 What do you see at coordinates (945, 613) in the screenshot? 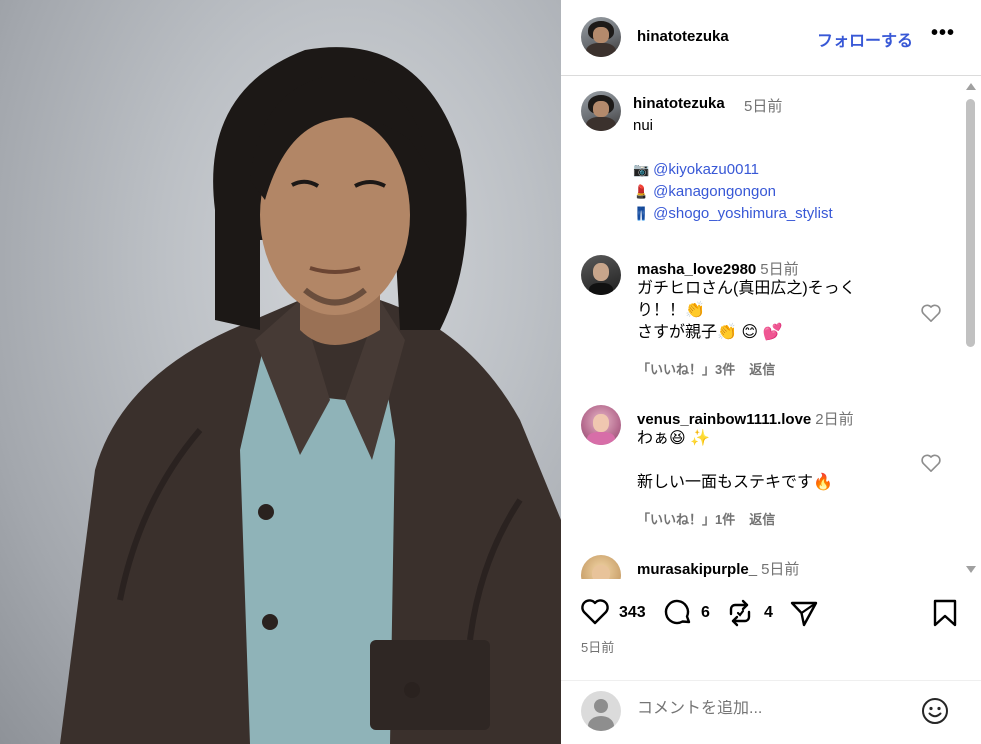
I see `bookmark-icon` at bounding box center [945, 613].